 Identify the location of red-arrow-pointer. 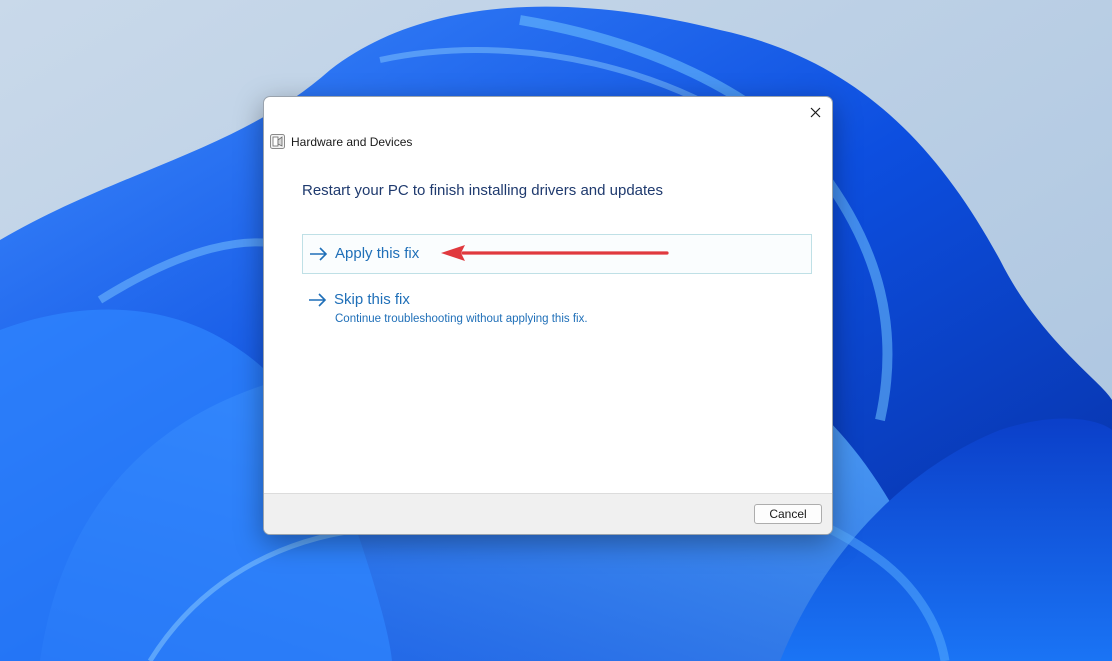
(555, 253).